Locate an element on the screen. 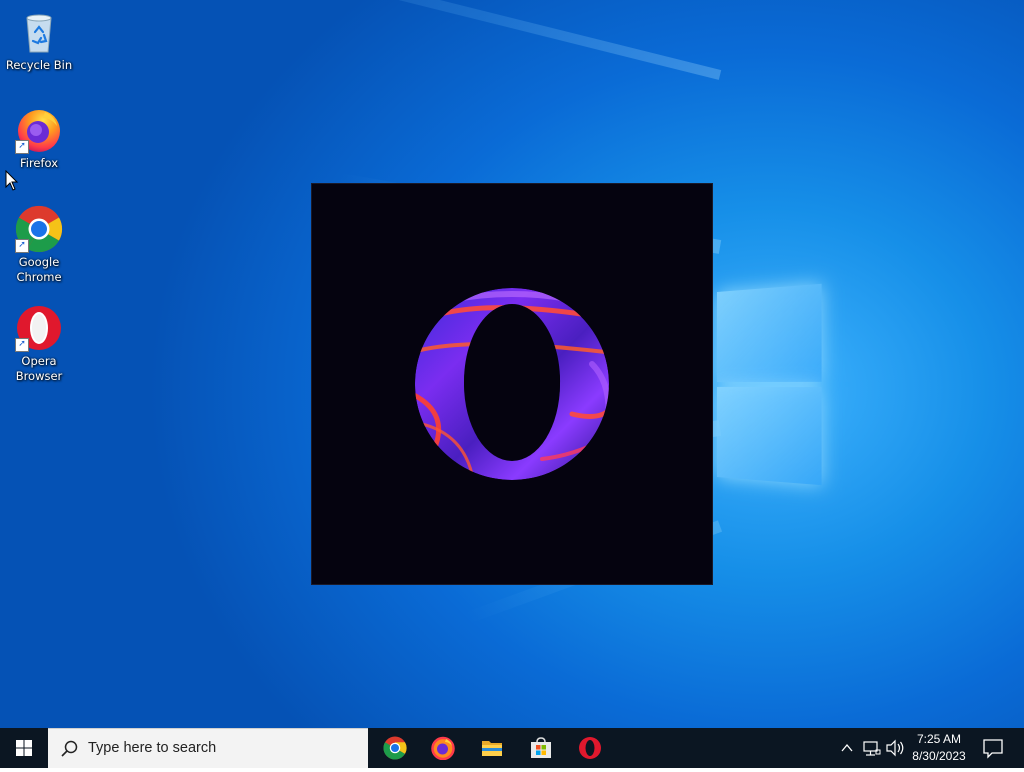 This screenshot has width=1024, height=772. chrome-icon is located at coordinates (395, 748).